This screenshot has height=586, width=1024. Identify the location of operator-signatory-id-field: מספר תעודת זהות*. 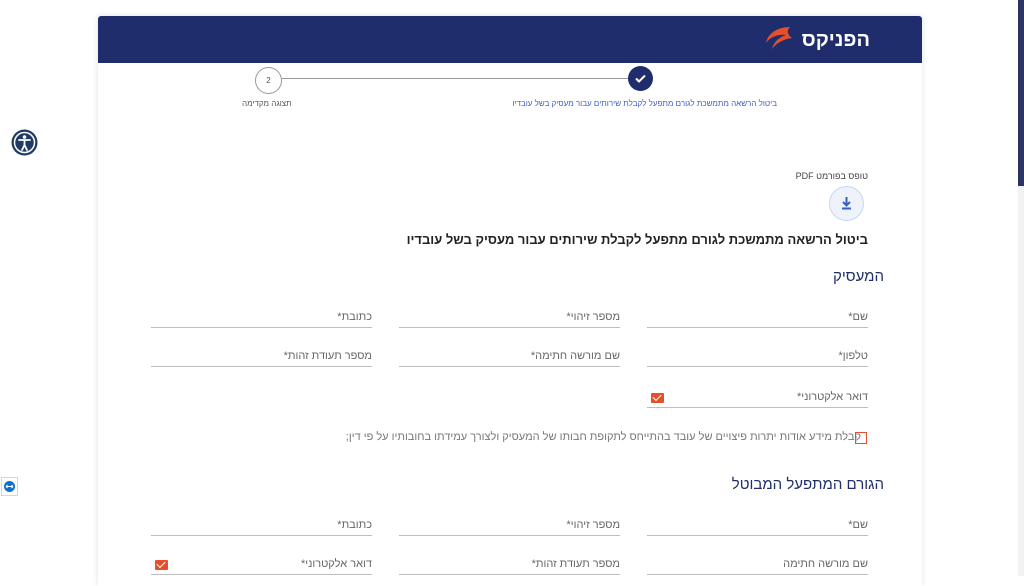
(509, 563).